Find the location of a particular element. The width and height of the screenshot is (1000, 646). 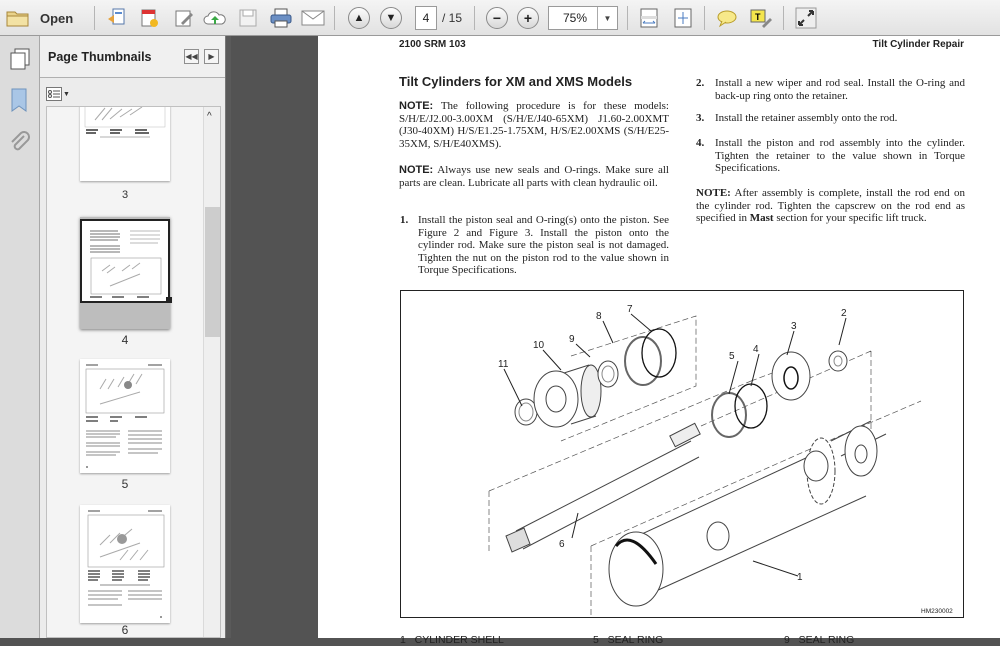

attachments-tab is located at coordinates (19, 144).